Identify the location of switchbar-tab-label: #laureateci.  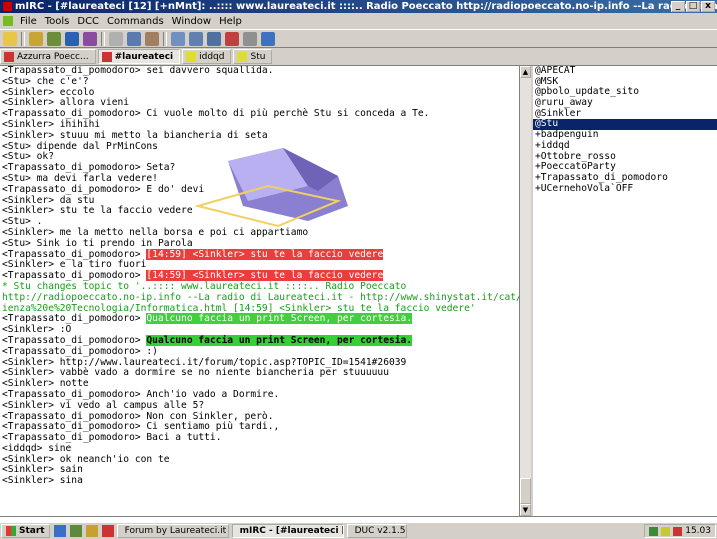
(144, 56).